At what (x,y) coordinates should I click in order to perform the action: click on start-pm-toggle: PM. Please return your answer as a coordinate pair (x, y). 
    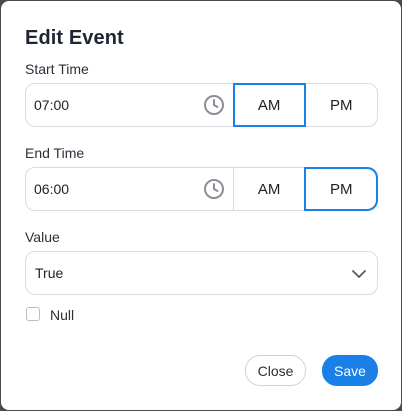
    Looking at the image, I should click on (341, 105).